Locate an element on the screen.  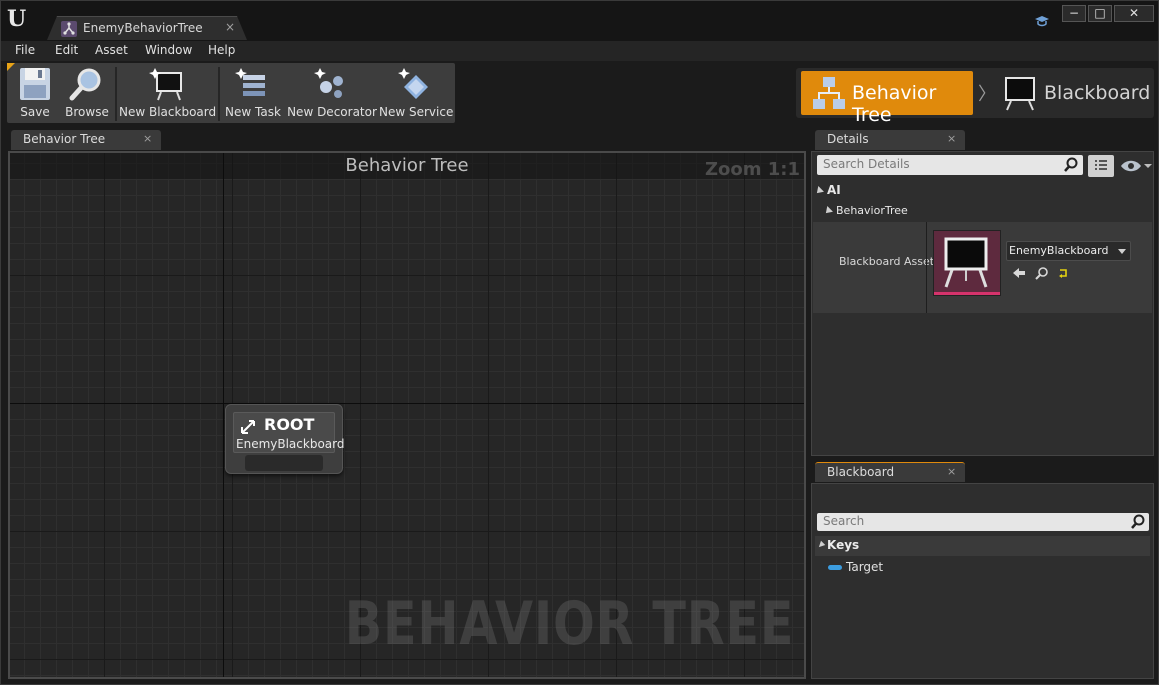
save-button: Save is located at coordinates (35, 93).